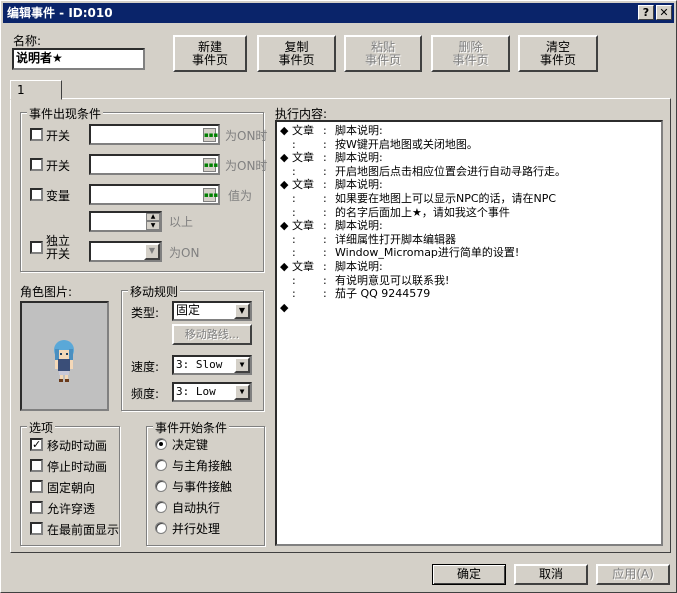 Image resolution: width=677 pixels, height=593 pixels. What do you see at coordinates (145, 367) in the screenshot?
I see `speed-label: 速度:` at bounding box center [145, 367].